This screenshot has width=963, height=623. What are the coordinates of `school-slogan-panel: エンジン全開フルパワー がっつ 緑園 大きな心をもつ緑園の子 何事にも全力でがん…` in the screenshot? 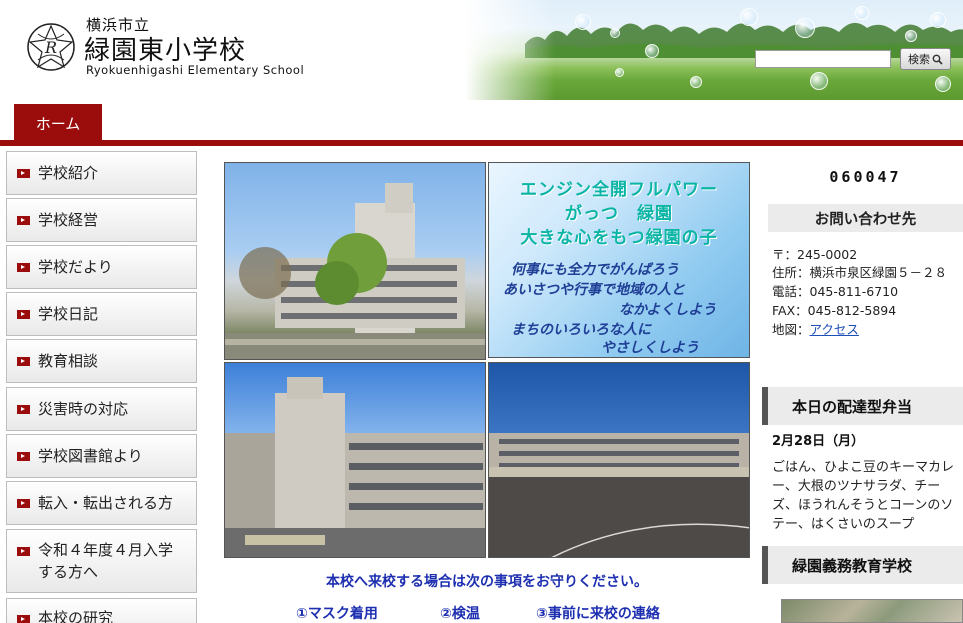 It's located at (619, 260).